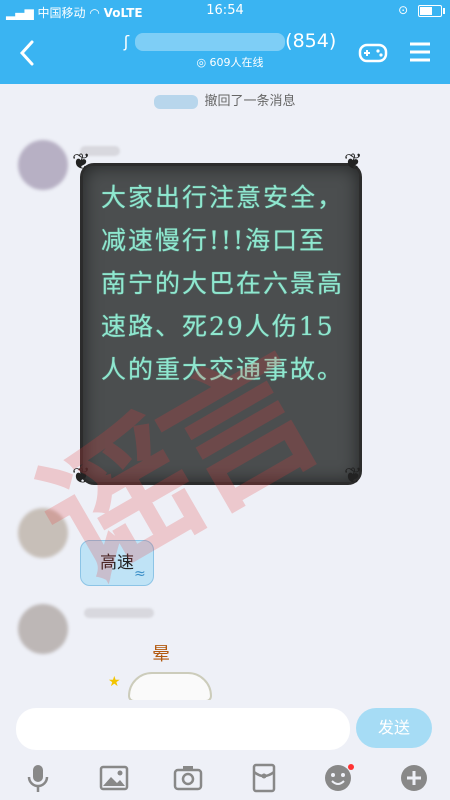 This screenshot has width=450, height=800. I want to click on image-icon, so click(114, 778).